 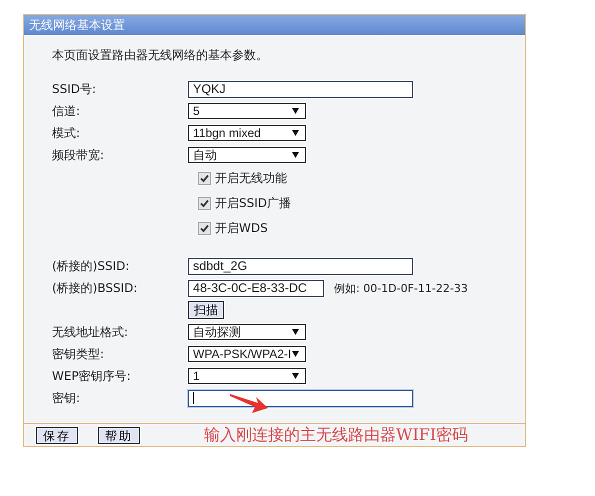 What do you see at coordinates (91, 266) in the screenshot?
I see `field-label: (桥接的)SSID:` at bounding box center [91, 266].